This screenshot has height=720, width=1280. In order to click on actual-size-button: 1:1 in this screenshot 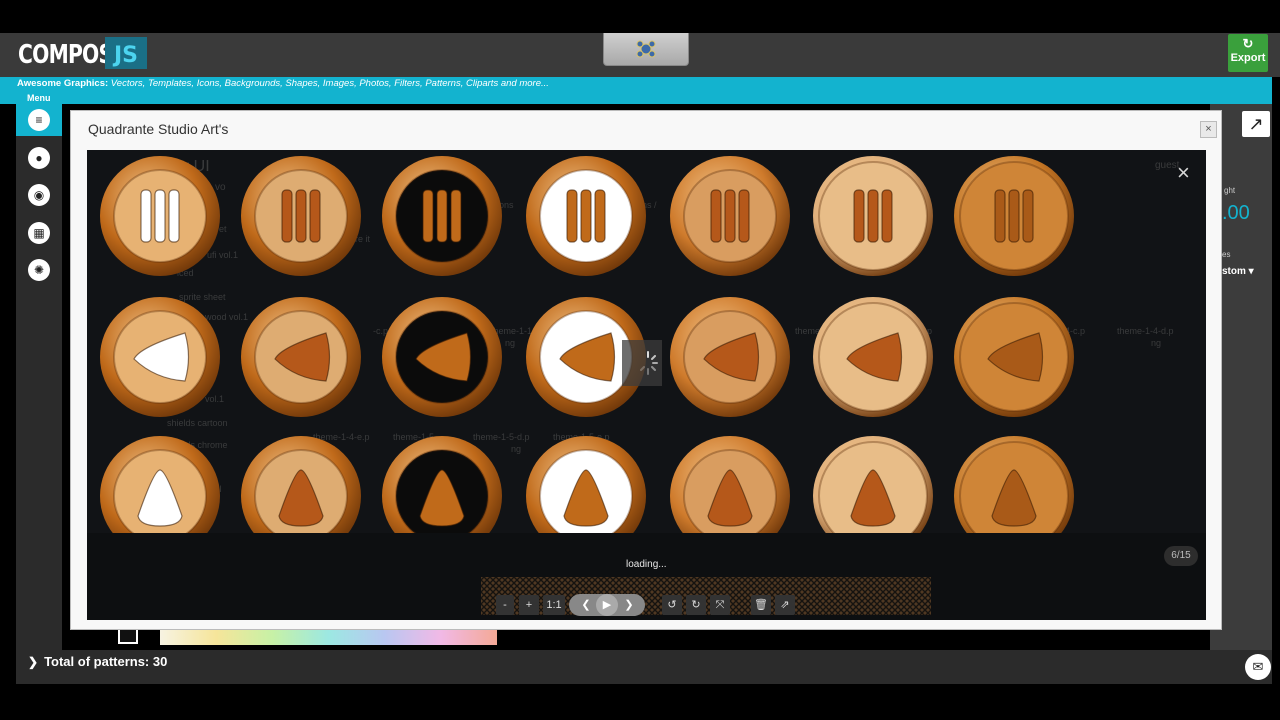, I will do `click(554, 605)`.